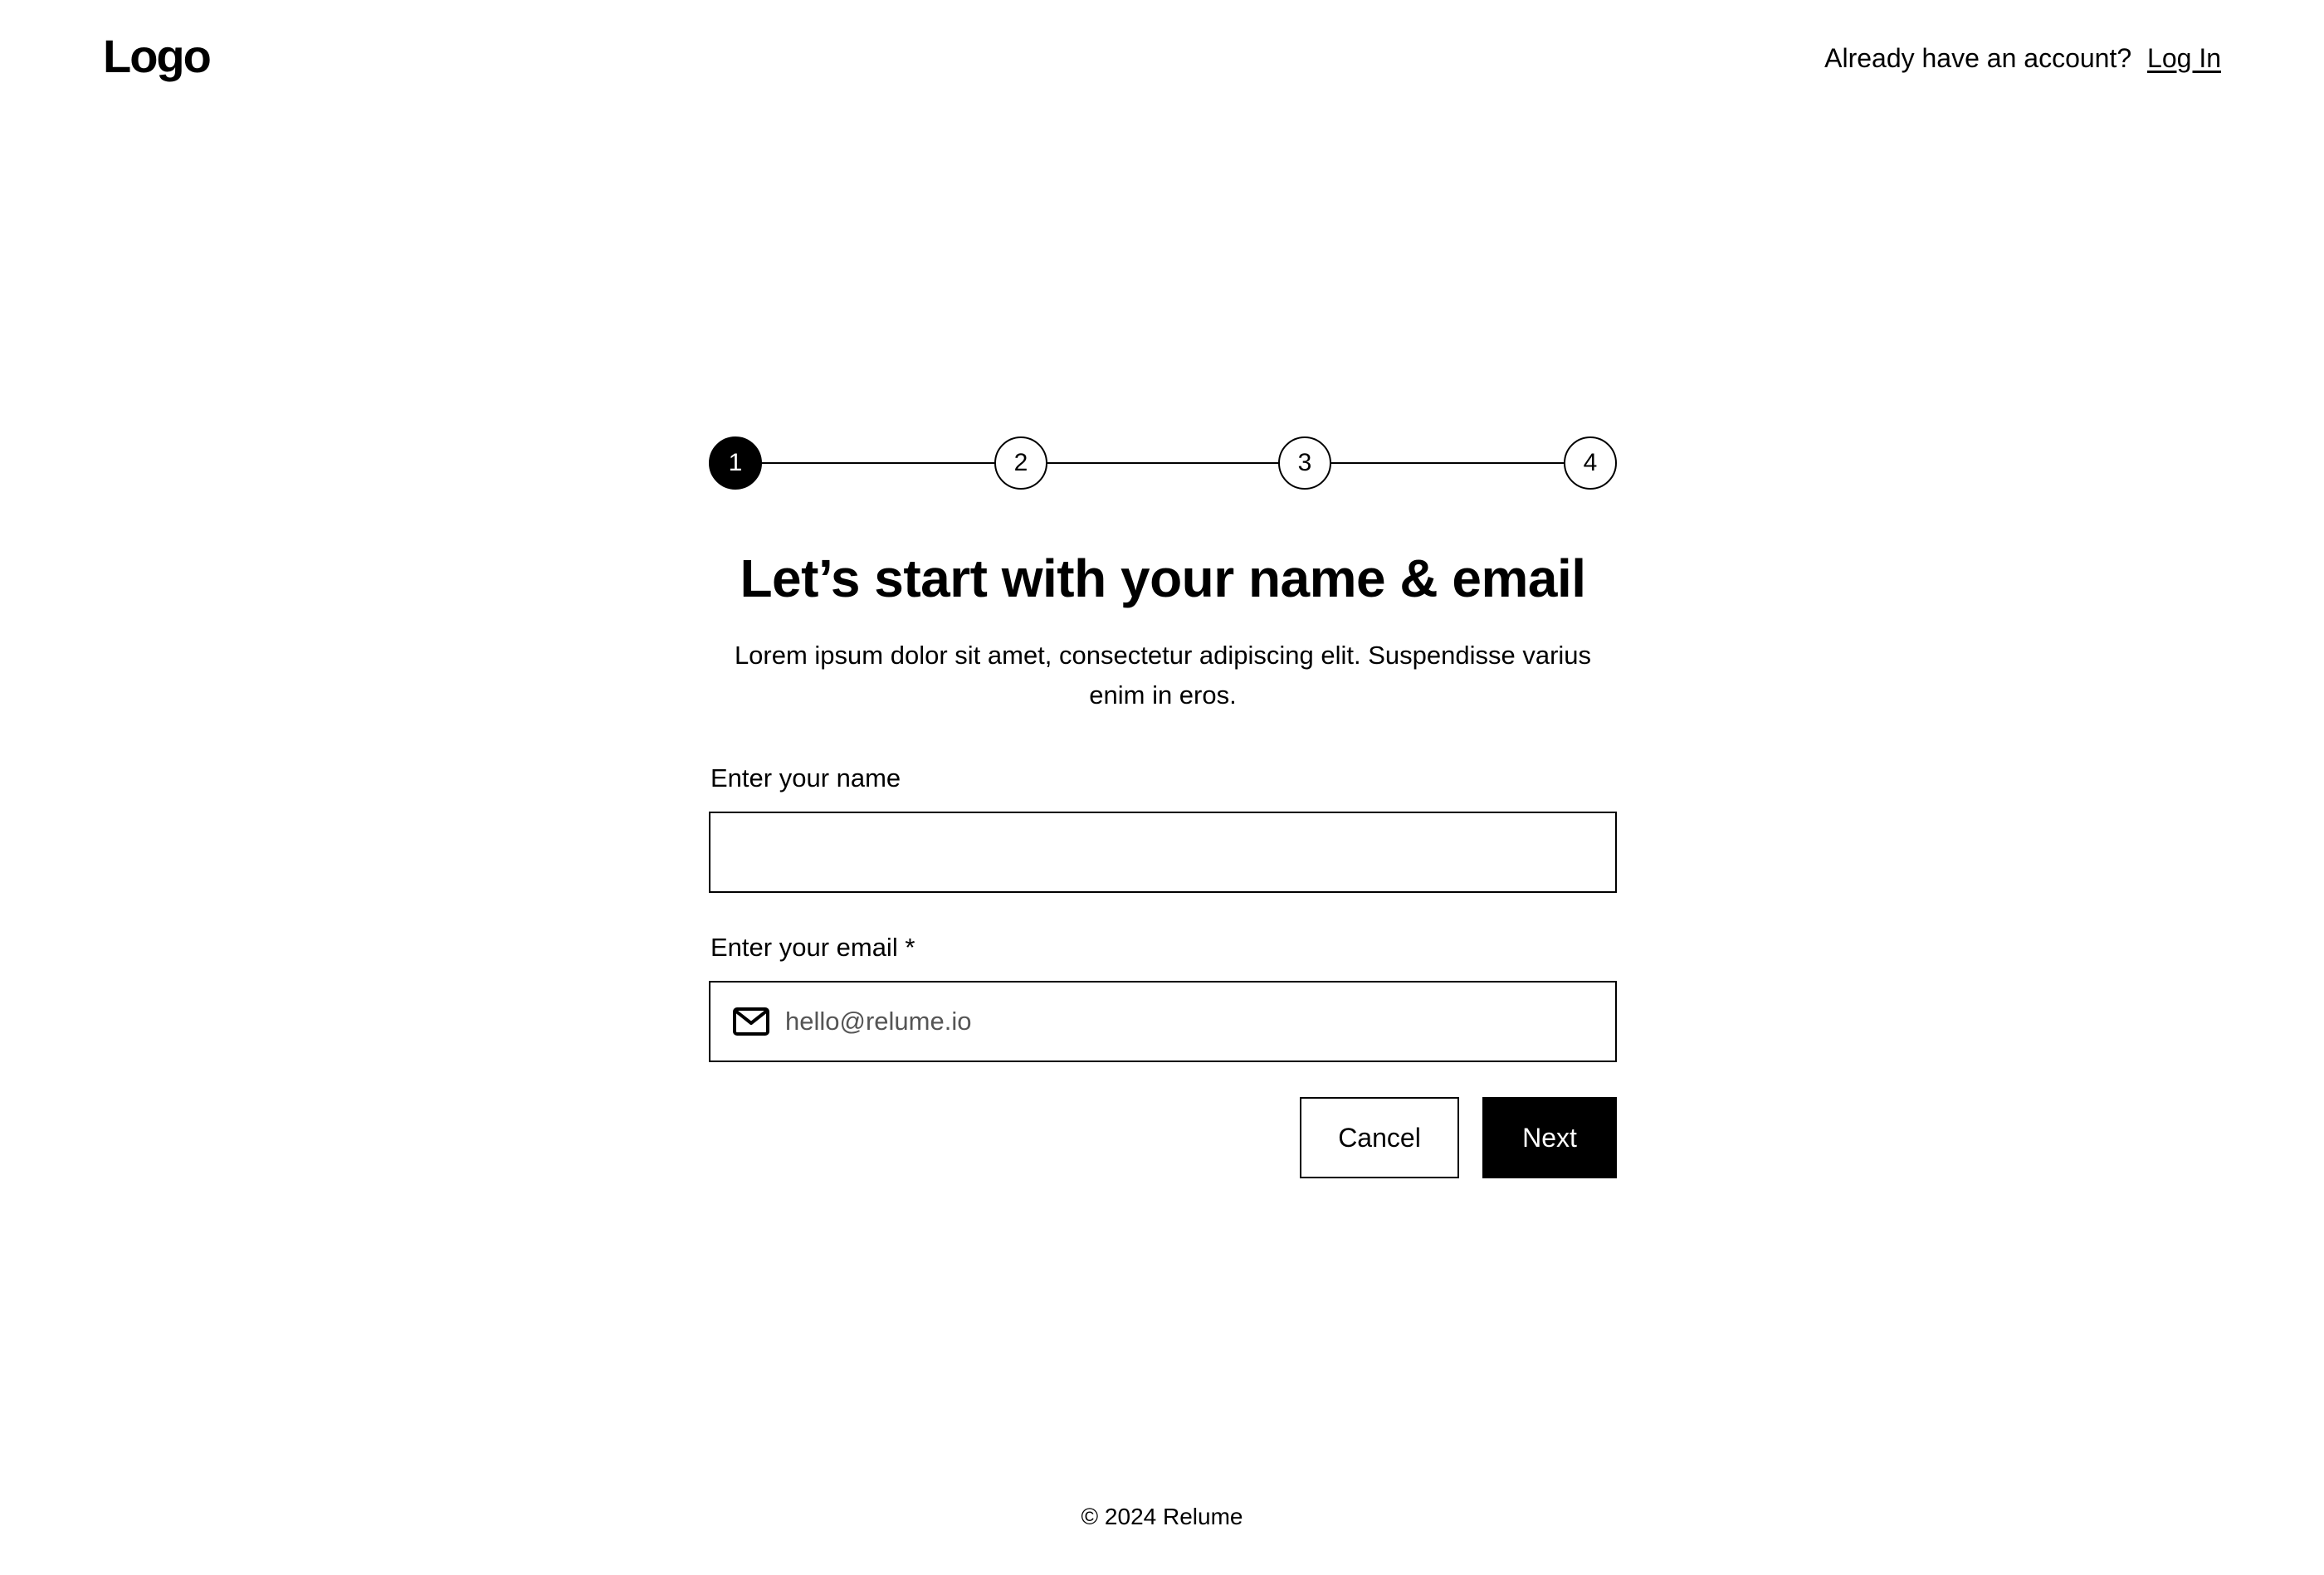 The height and width of the screenshot is (1575, 2324). I want to click on login-area: Already have an account? Log In, so click(2023, 58).